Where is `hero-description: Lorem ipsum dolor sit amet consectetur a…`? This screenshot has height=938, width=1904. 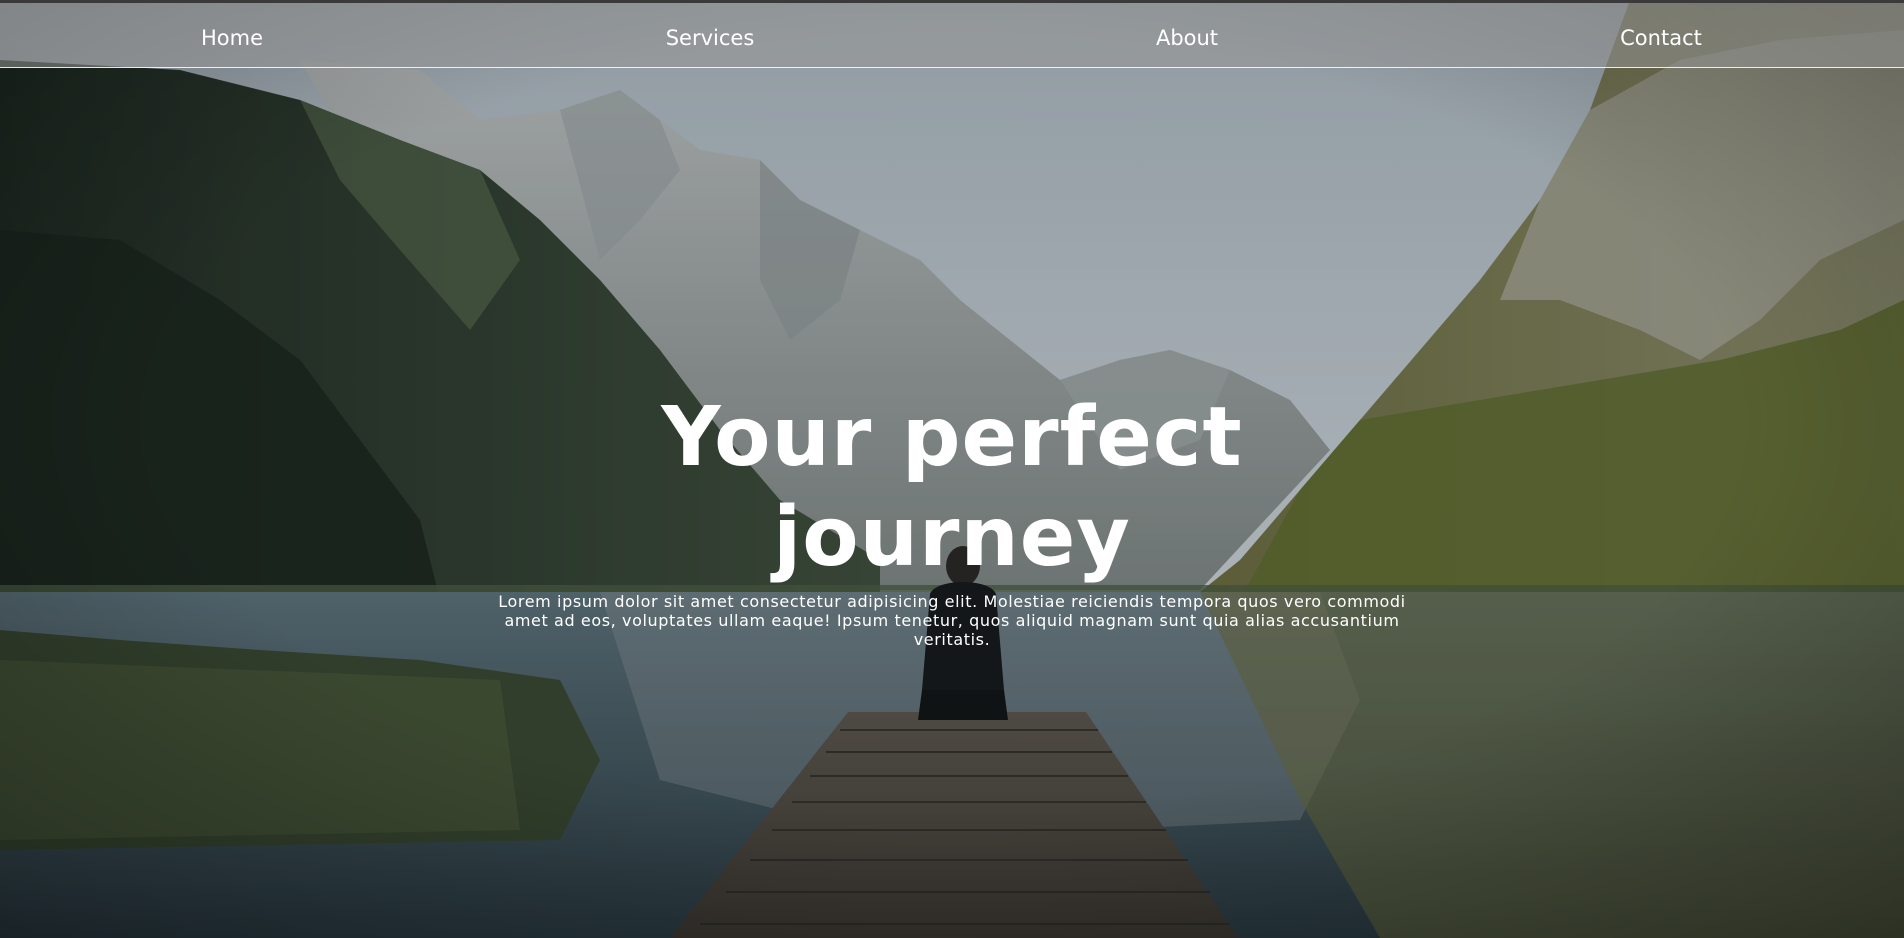 hero-description: Lorem ipsum dolor sit amet consectetur a… is located at coordinates (952, 620).